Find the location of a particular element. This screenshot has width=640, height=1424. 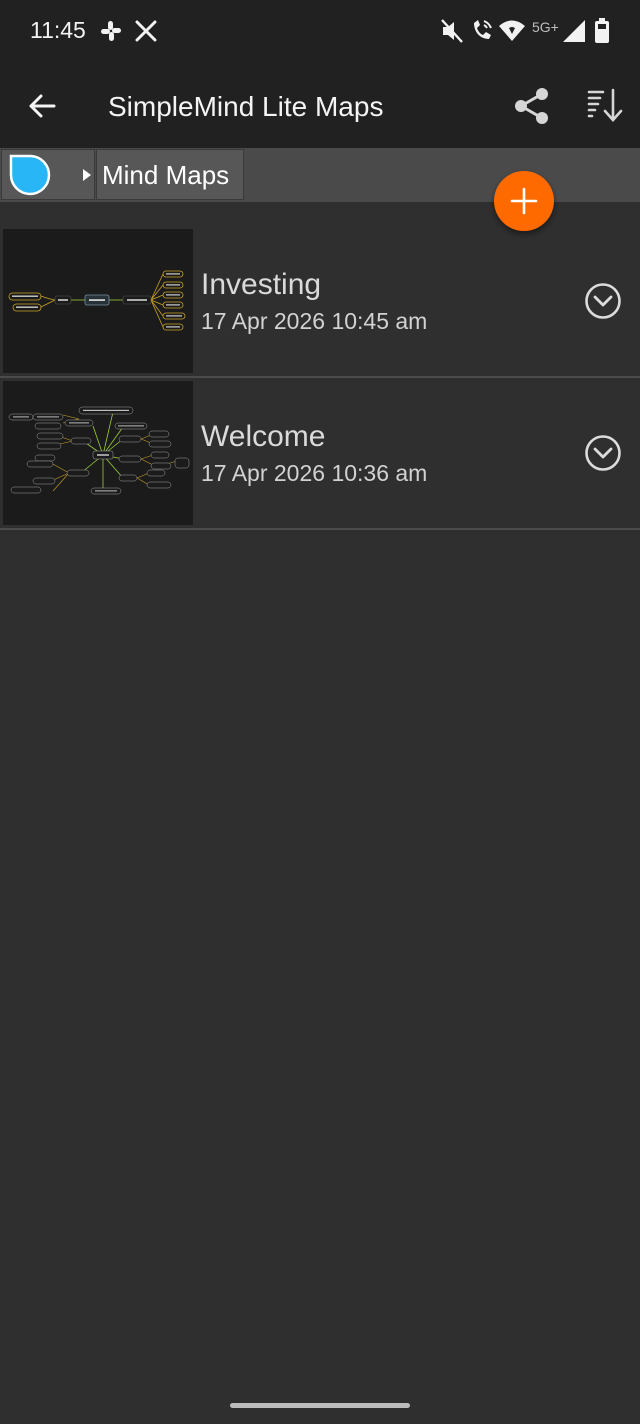

map-date: 17 Apr 2026 10:36 am is located at coordinates (314, 473).